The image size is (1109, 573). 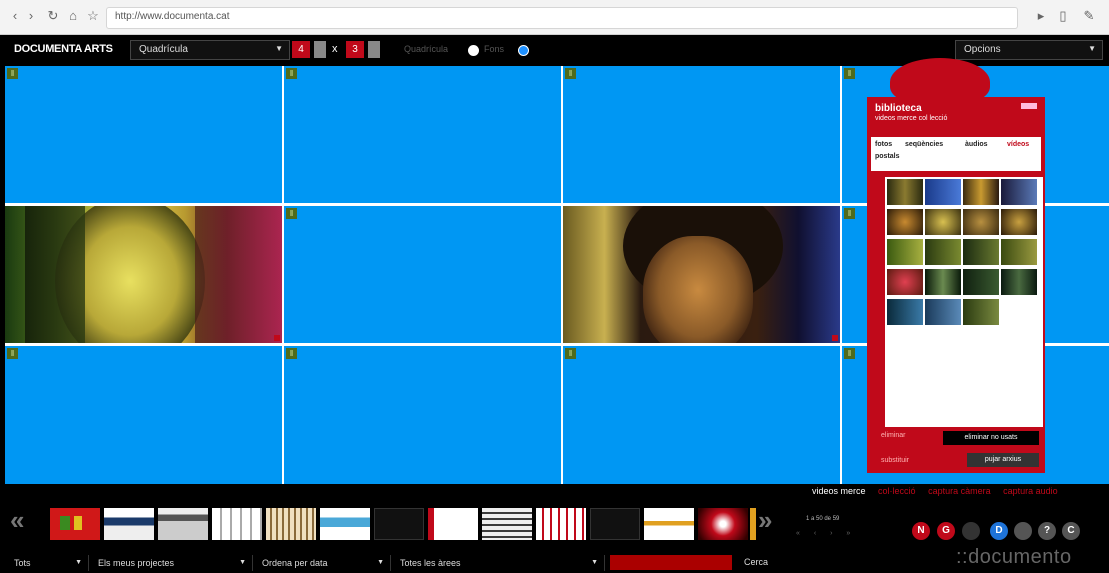 I want to click on next-page-icon: », so click(x=765, y=520).